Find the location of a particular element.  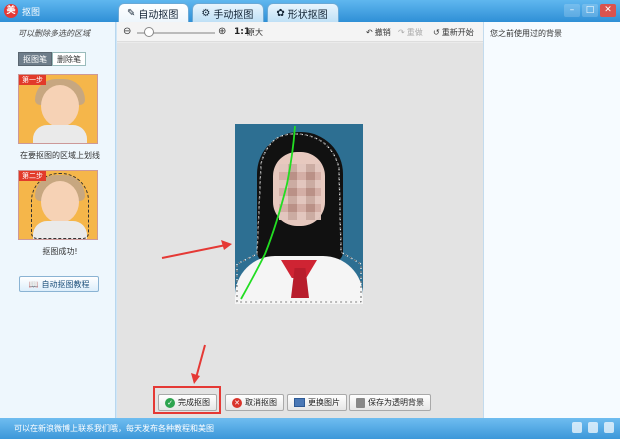

step2-thumbnail: 第二步 is located at coordinates (58, 205).